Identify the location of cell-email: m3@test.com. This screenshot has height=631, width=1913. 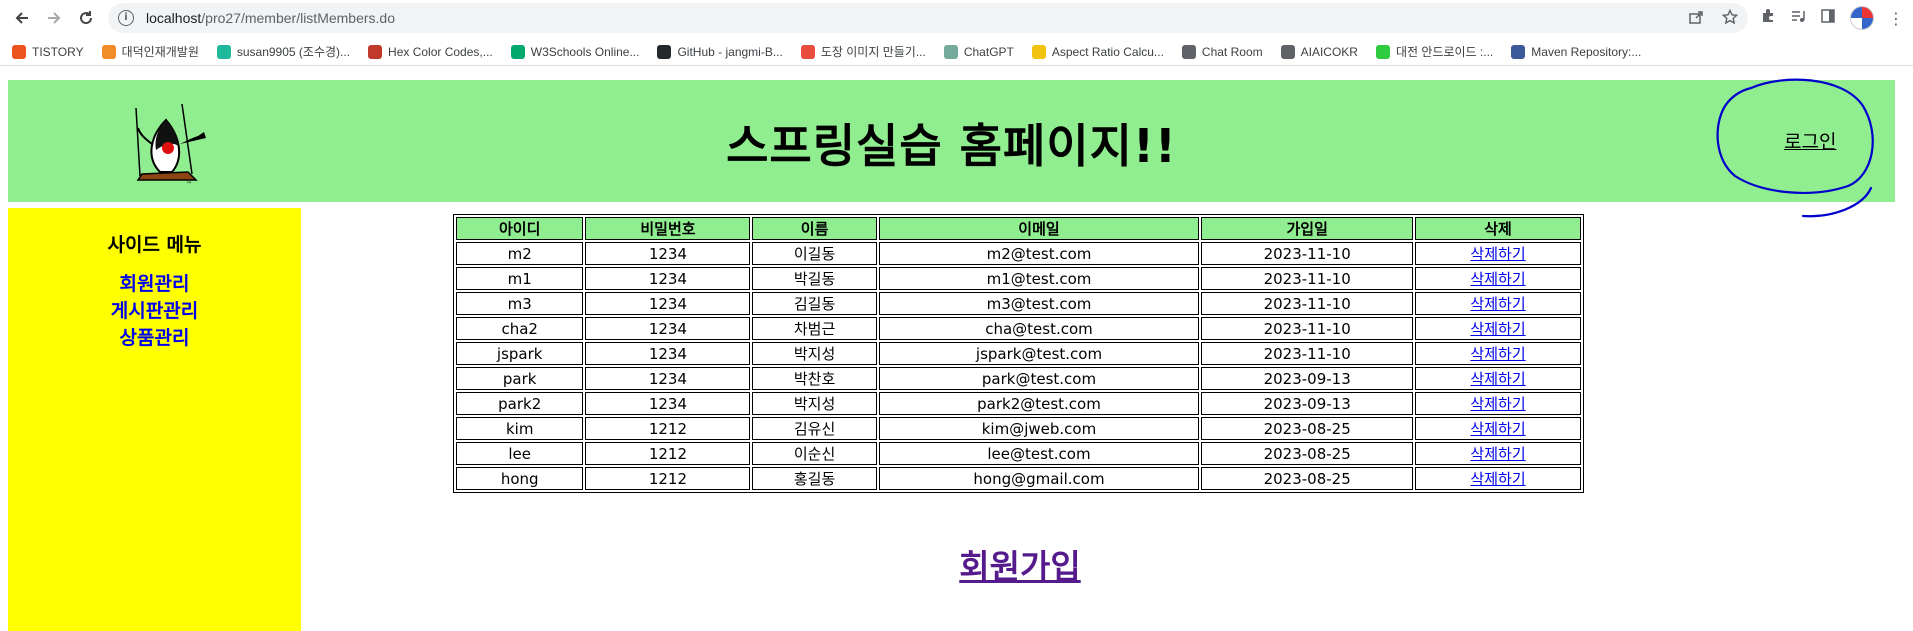
(1039, 303).